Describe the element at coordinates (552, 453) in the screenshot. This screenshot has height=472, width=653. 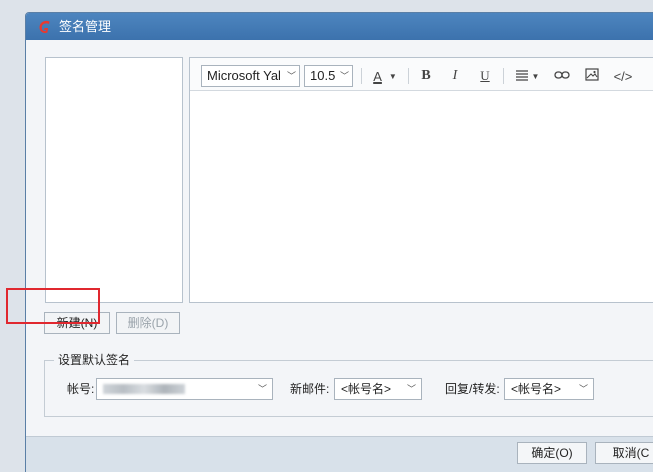
I see `ok-button: 确定(O)` at that location.